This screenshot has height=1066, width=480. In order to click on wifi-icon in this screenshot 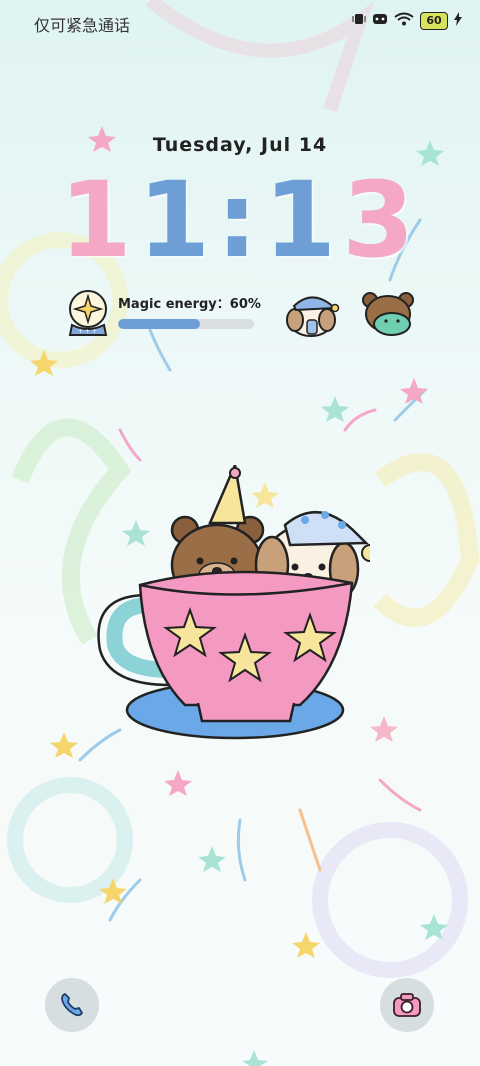, I will do `click(404, 21)`.